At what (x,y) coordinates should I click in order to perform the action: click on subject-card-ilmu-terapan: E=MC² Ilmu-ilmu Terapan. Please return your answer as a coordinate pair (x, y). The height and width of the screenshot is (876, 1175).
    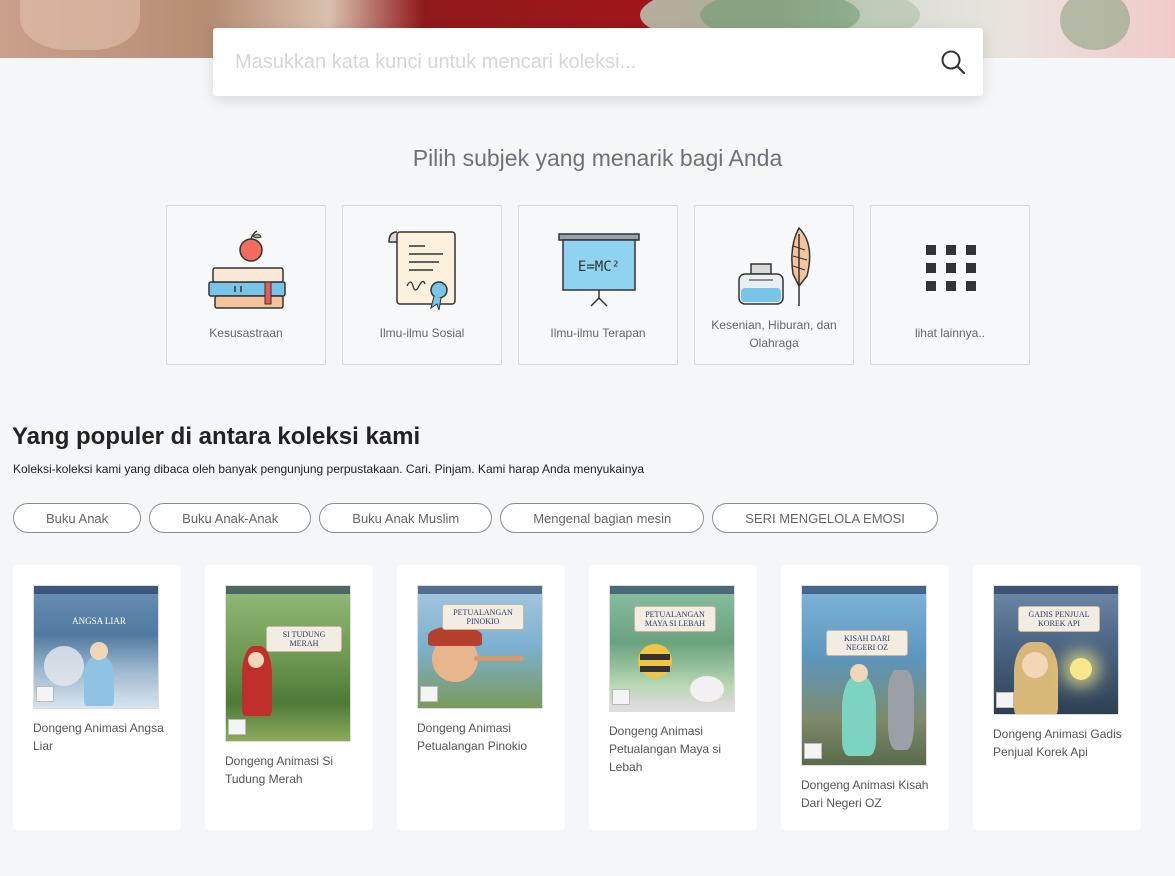
    Looking at the image, I should click on (598, 285).